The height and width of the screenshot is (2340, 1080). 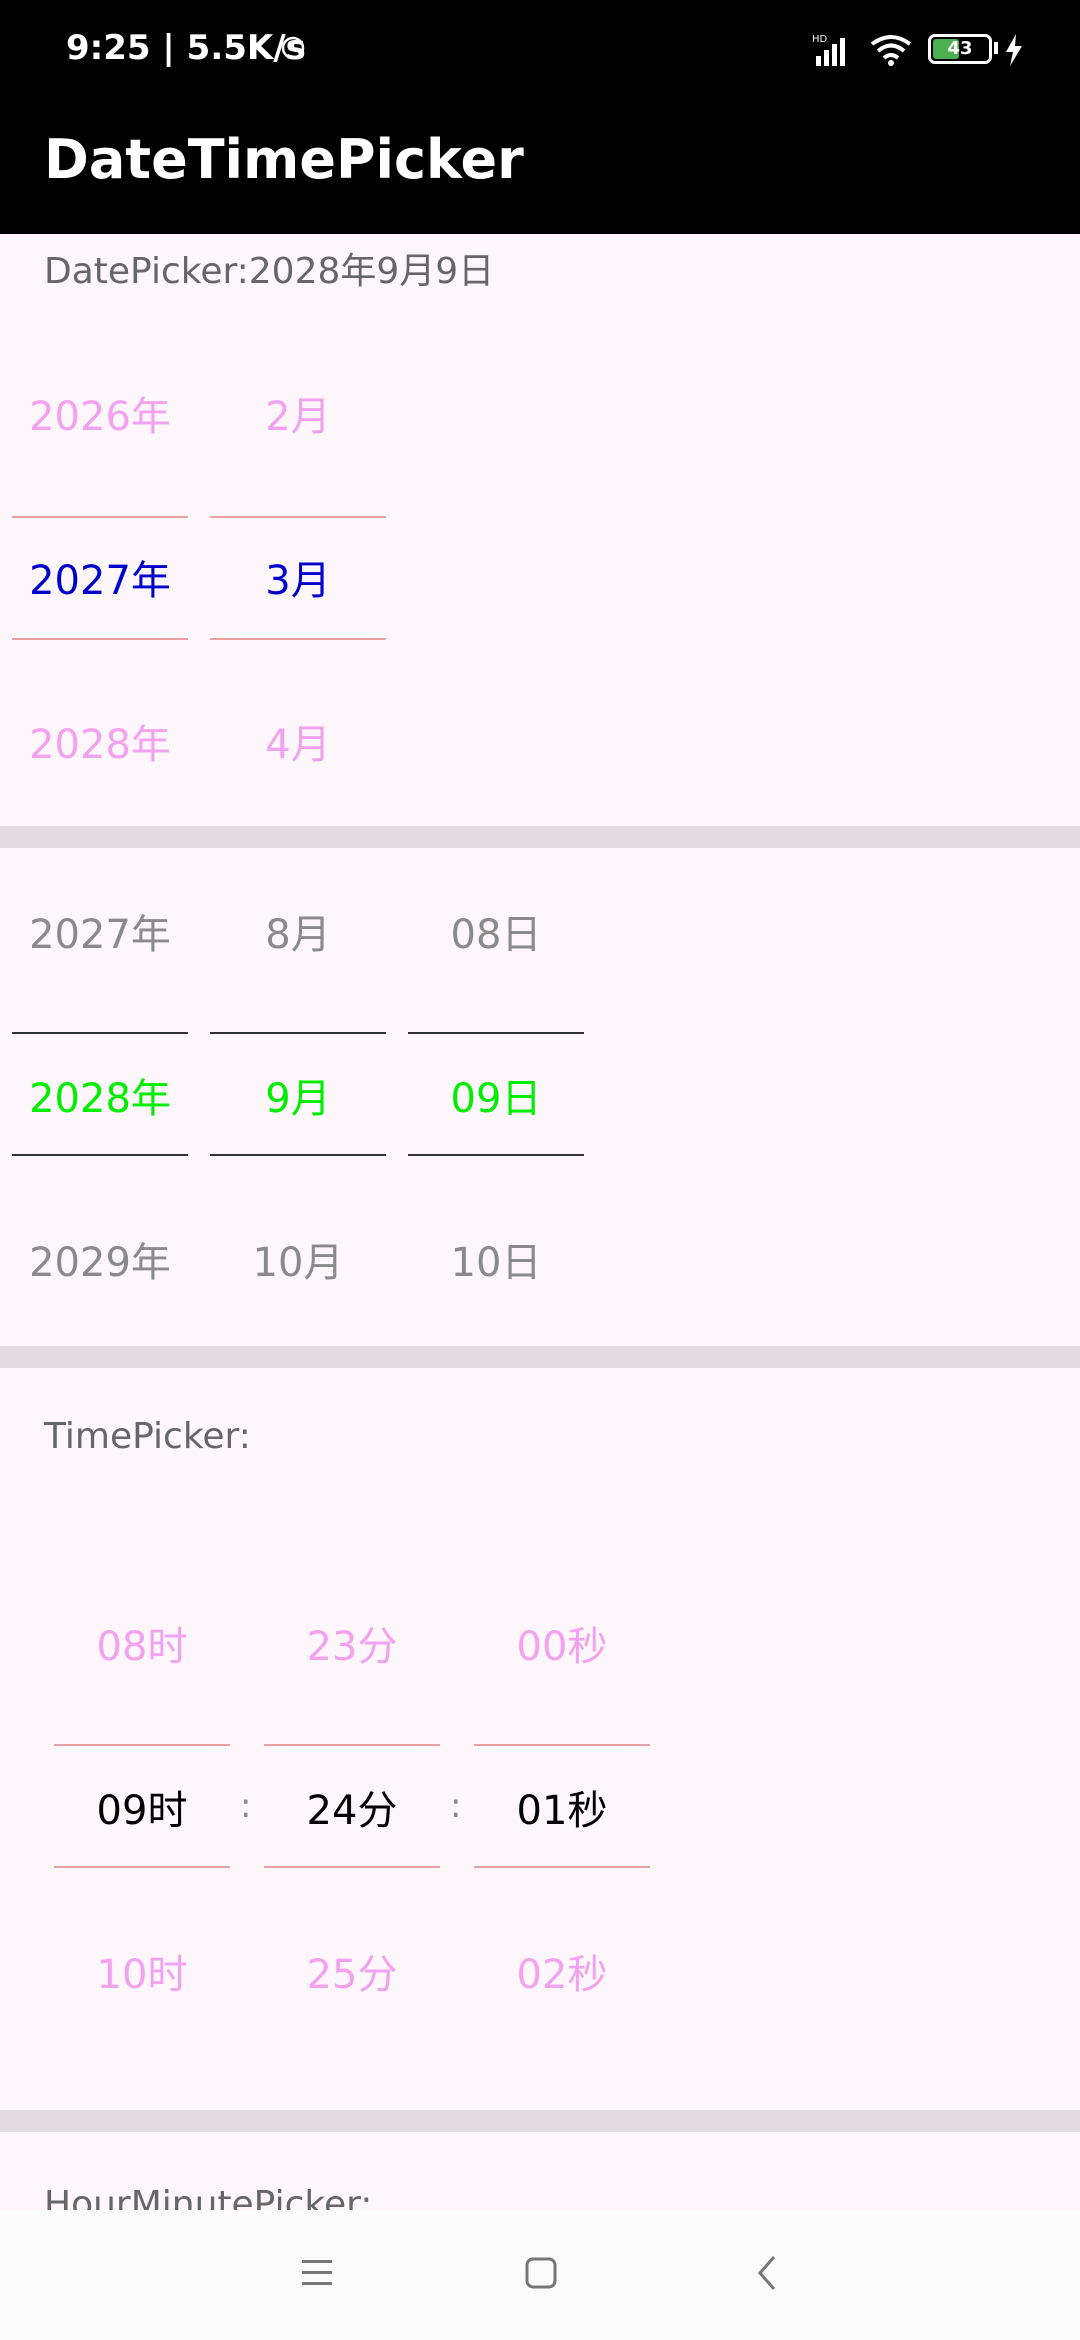 I want to click on battery-icon: 43, so click(x=960, y=49).